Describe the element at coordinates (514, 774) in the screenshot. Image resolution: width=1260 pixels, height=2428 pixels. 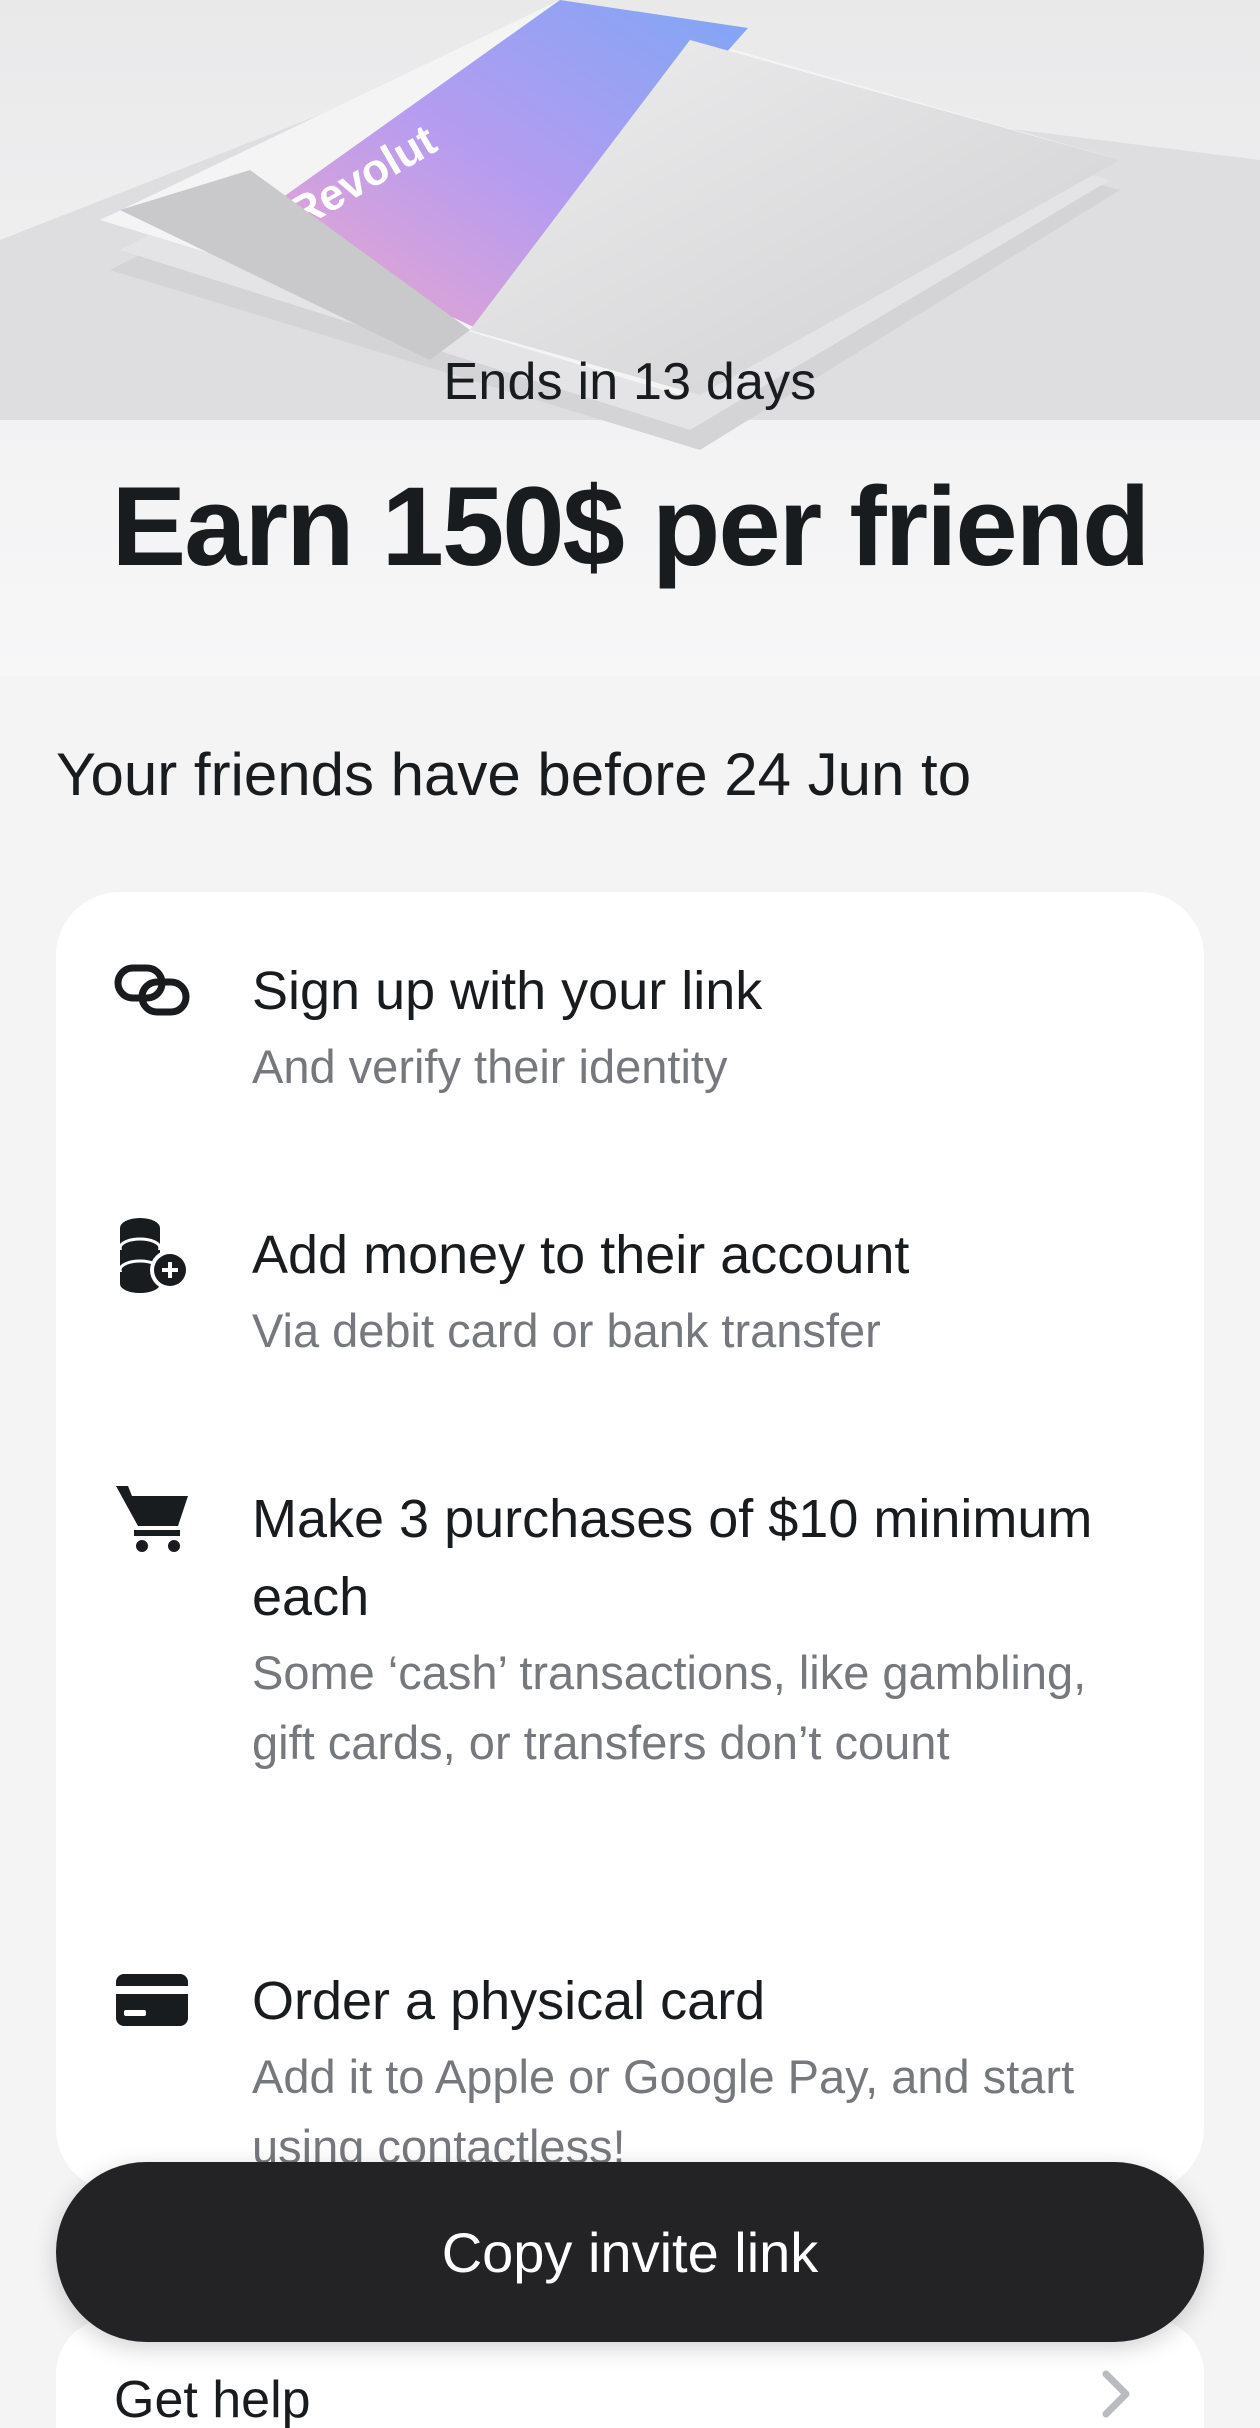
I see `section-heading: Your friends have before 24 Jun to` at that location.